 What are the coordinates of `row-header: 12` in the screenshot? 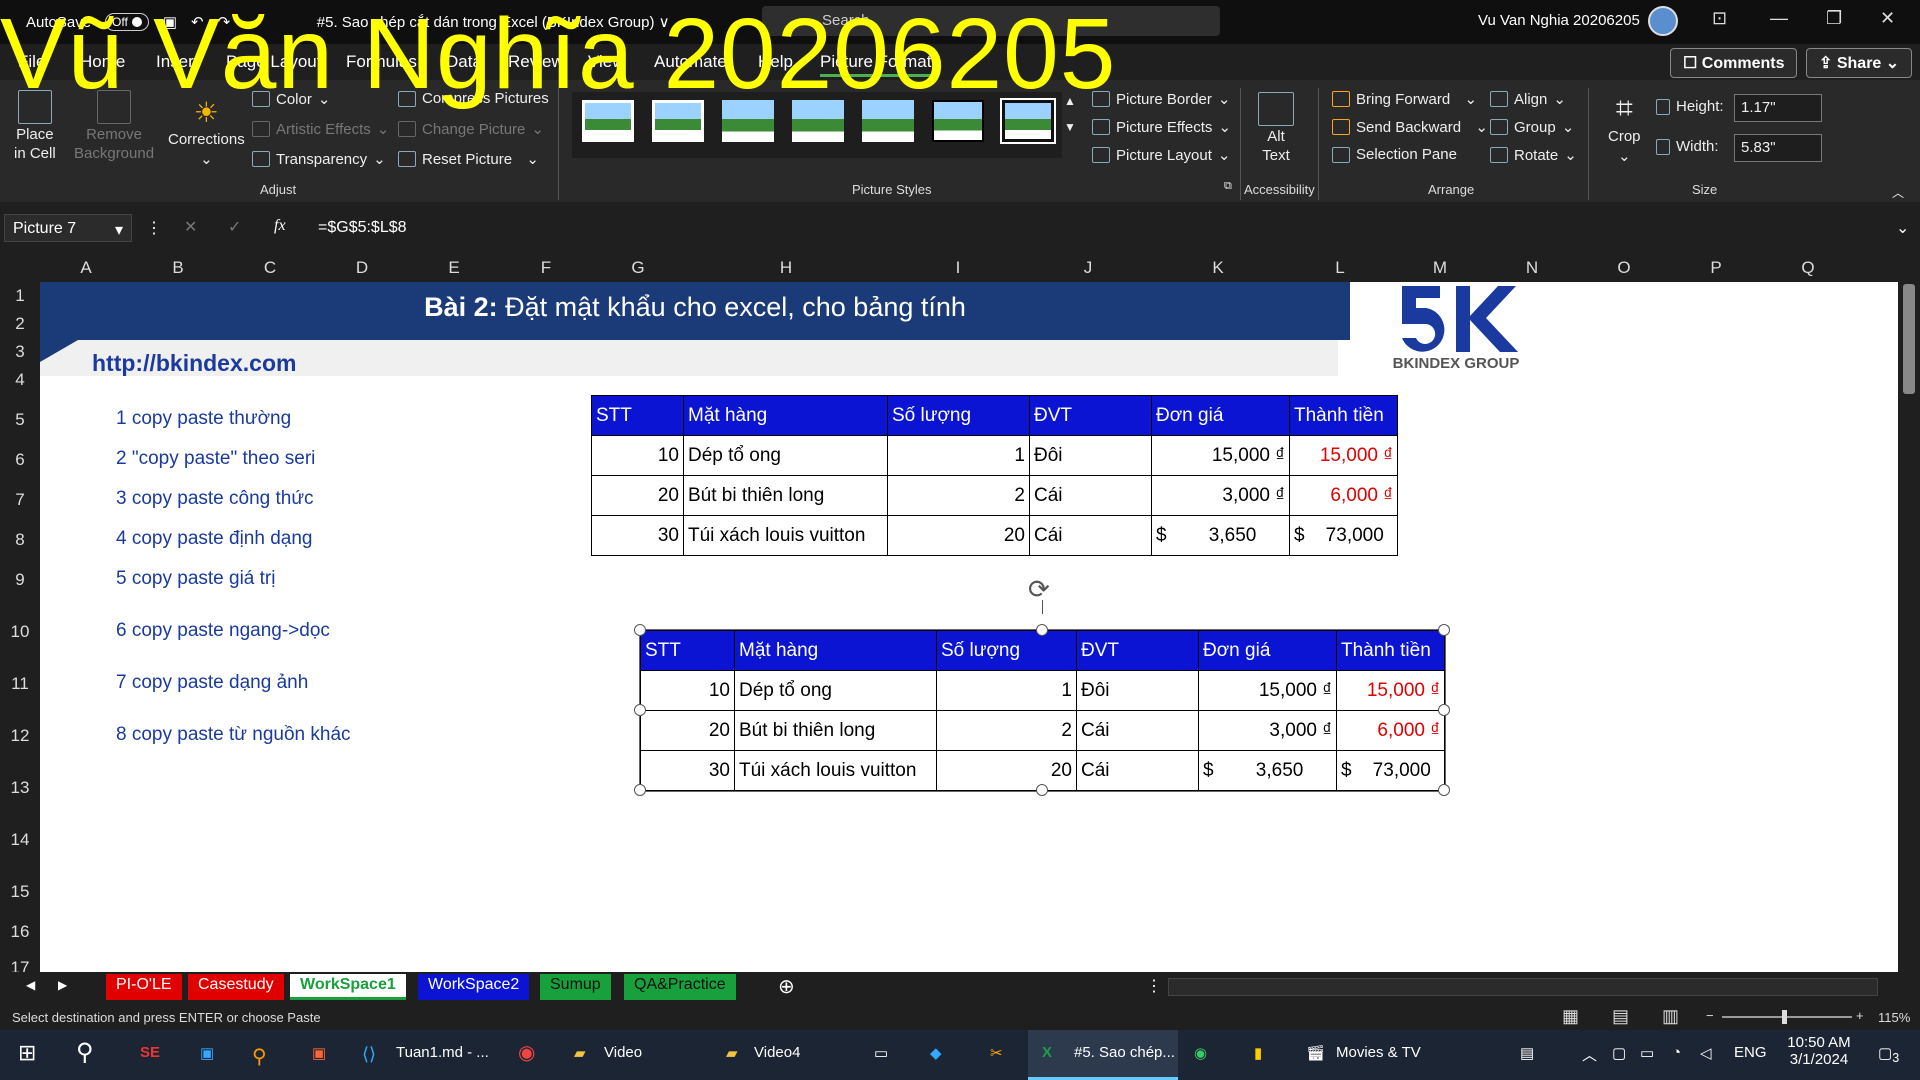 It's located at (20, 736).